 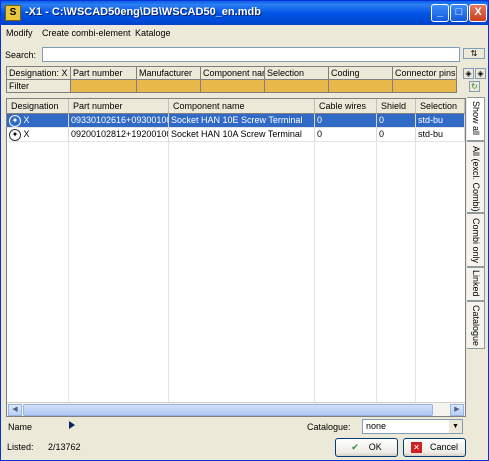 What do you see at coordinates (244, 33) in the screenshot?
I see `menu-bar: Modify Create combi-element Kataloge` at bounding box center [244, 33].